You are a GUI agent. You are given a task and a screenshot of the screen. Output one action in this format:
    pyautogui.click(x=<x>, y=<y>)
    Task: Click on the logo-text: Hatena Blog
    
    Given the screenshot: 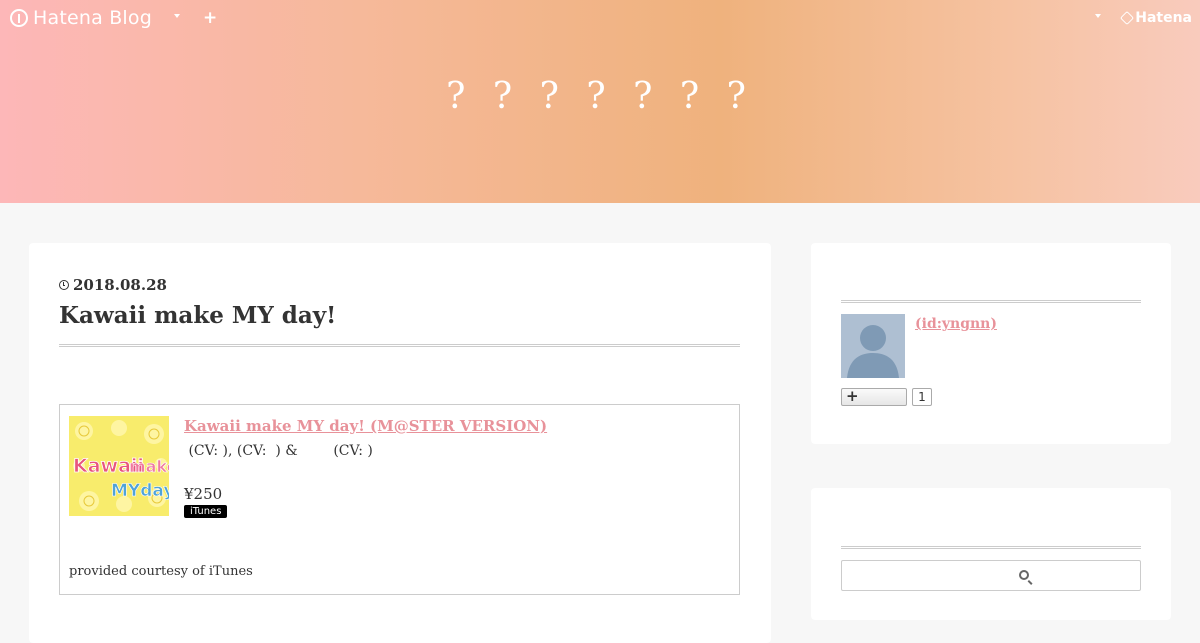 What is the action you would take?
    pyautogui.click(x=92, y=18)
    